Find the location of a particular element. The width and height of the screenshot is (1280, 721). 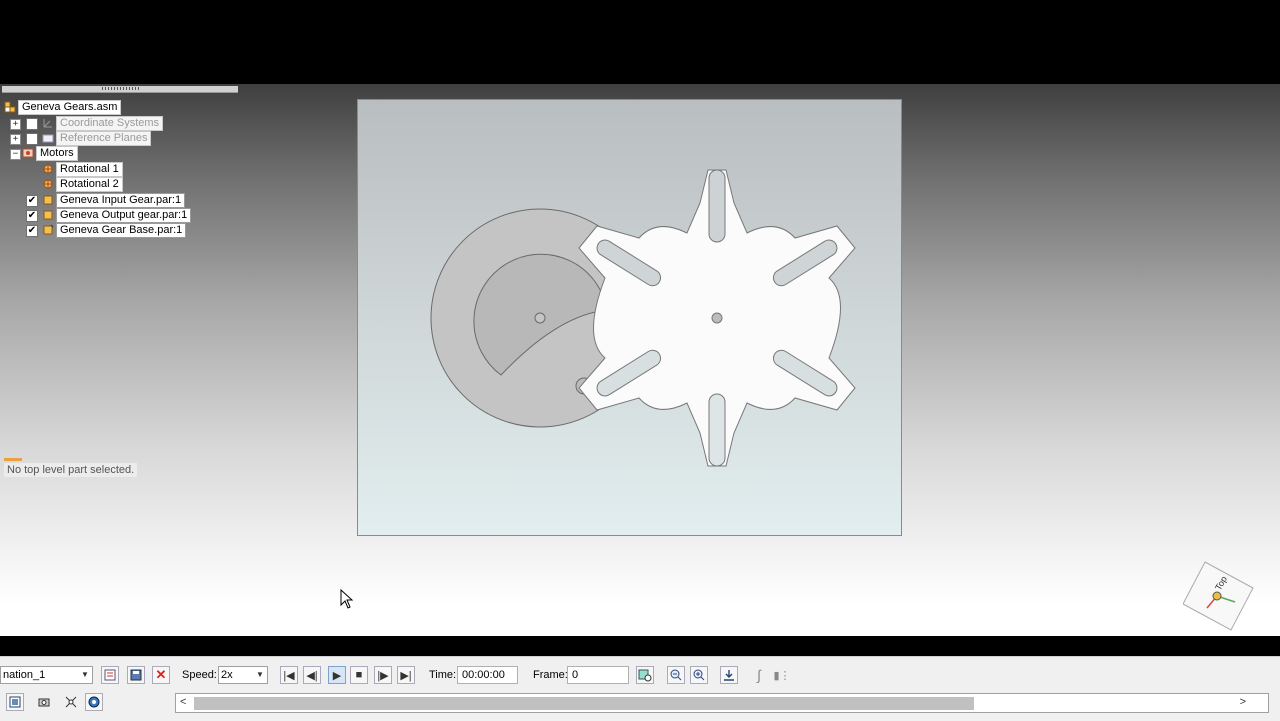

assembly-icon is located at coordinates (10, 107).